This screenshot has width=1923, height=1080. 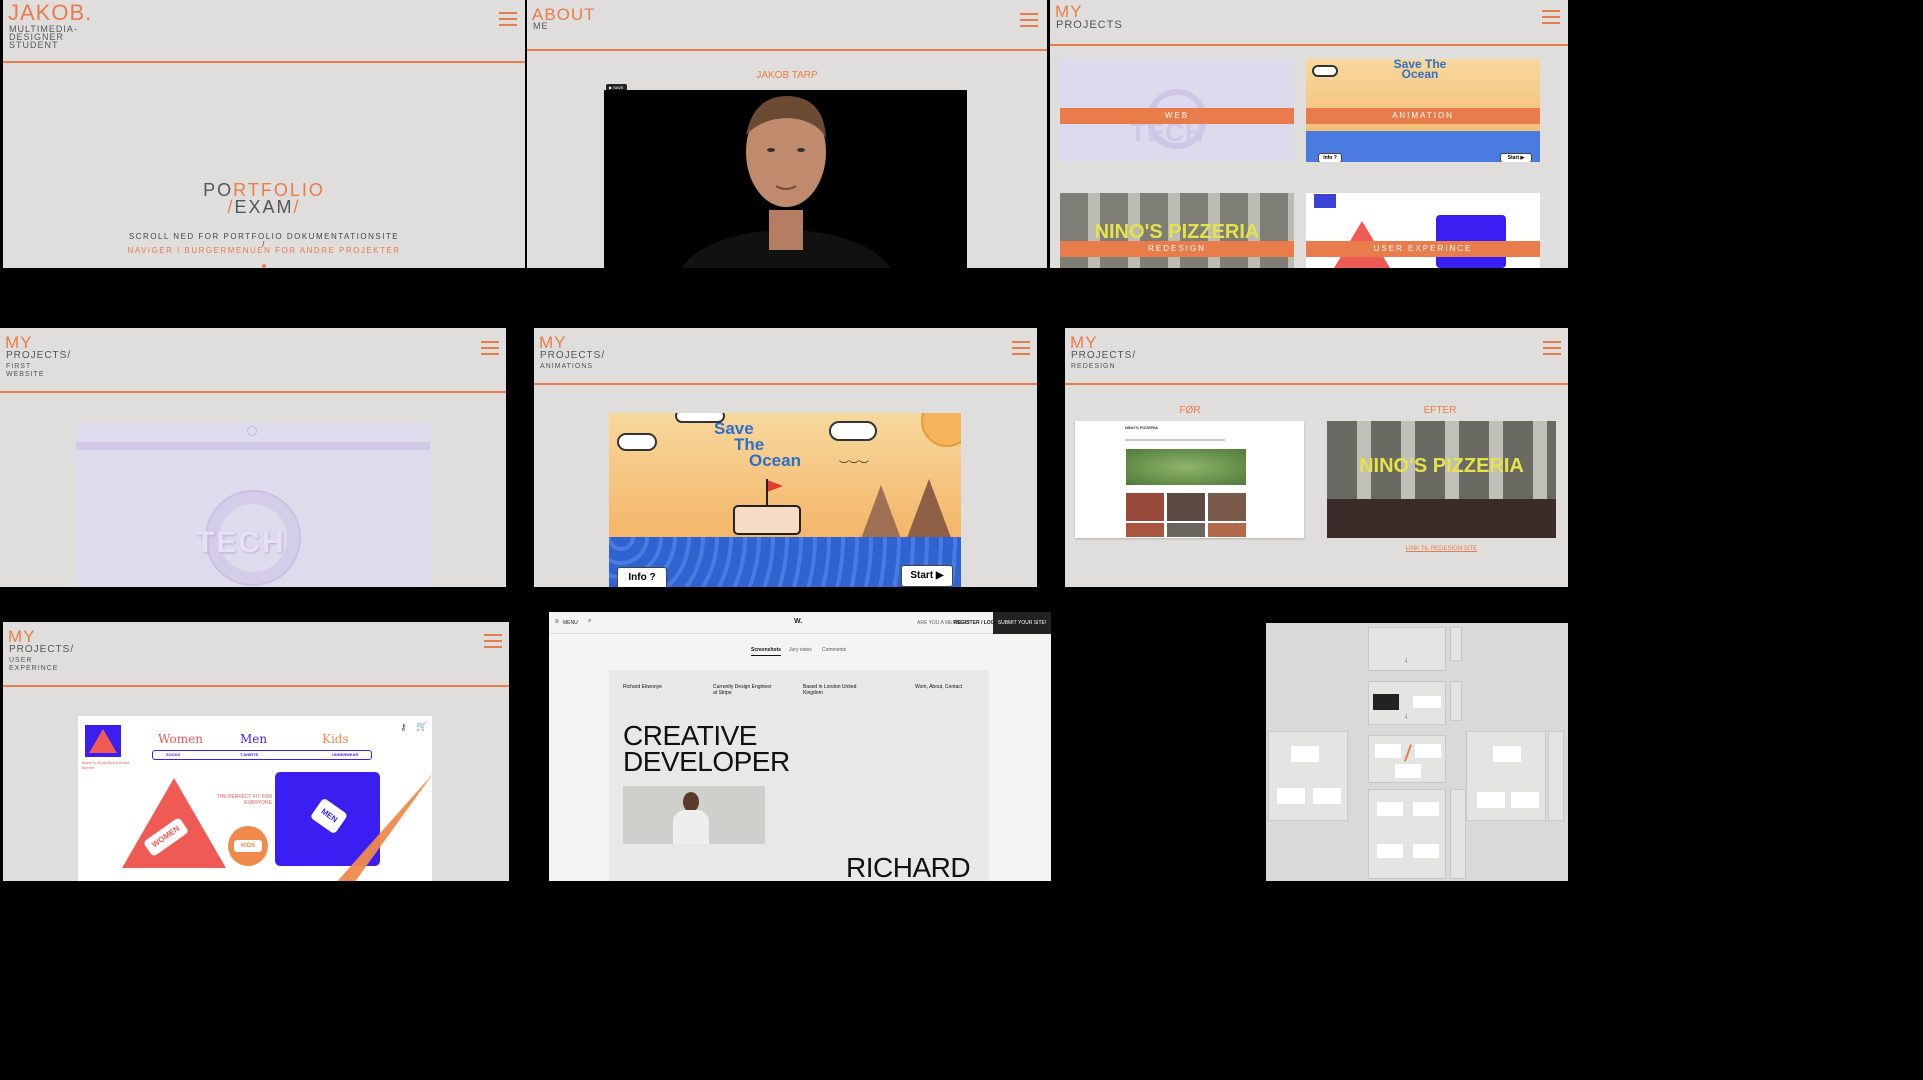 What do you see at coordinates (950, 687) in the screenshot?
I see `info-links: Work, About, Contact` at bounding box center [950, 687].